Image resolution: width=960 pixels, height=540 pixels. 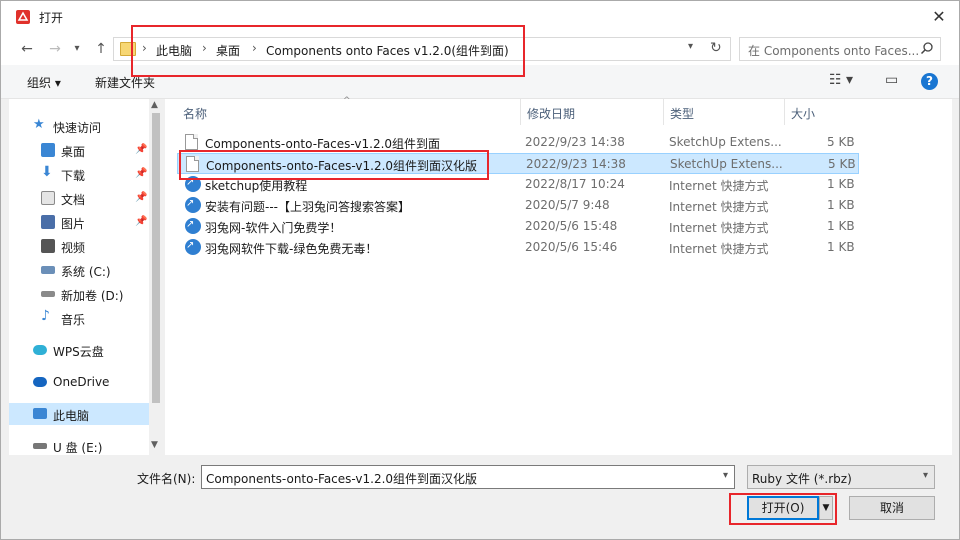 I want to click on column-header-label: 类型, so click(x=682, y=114).